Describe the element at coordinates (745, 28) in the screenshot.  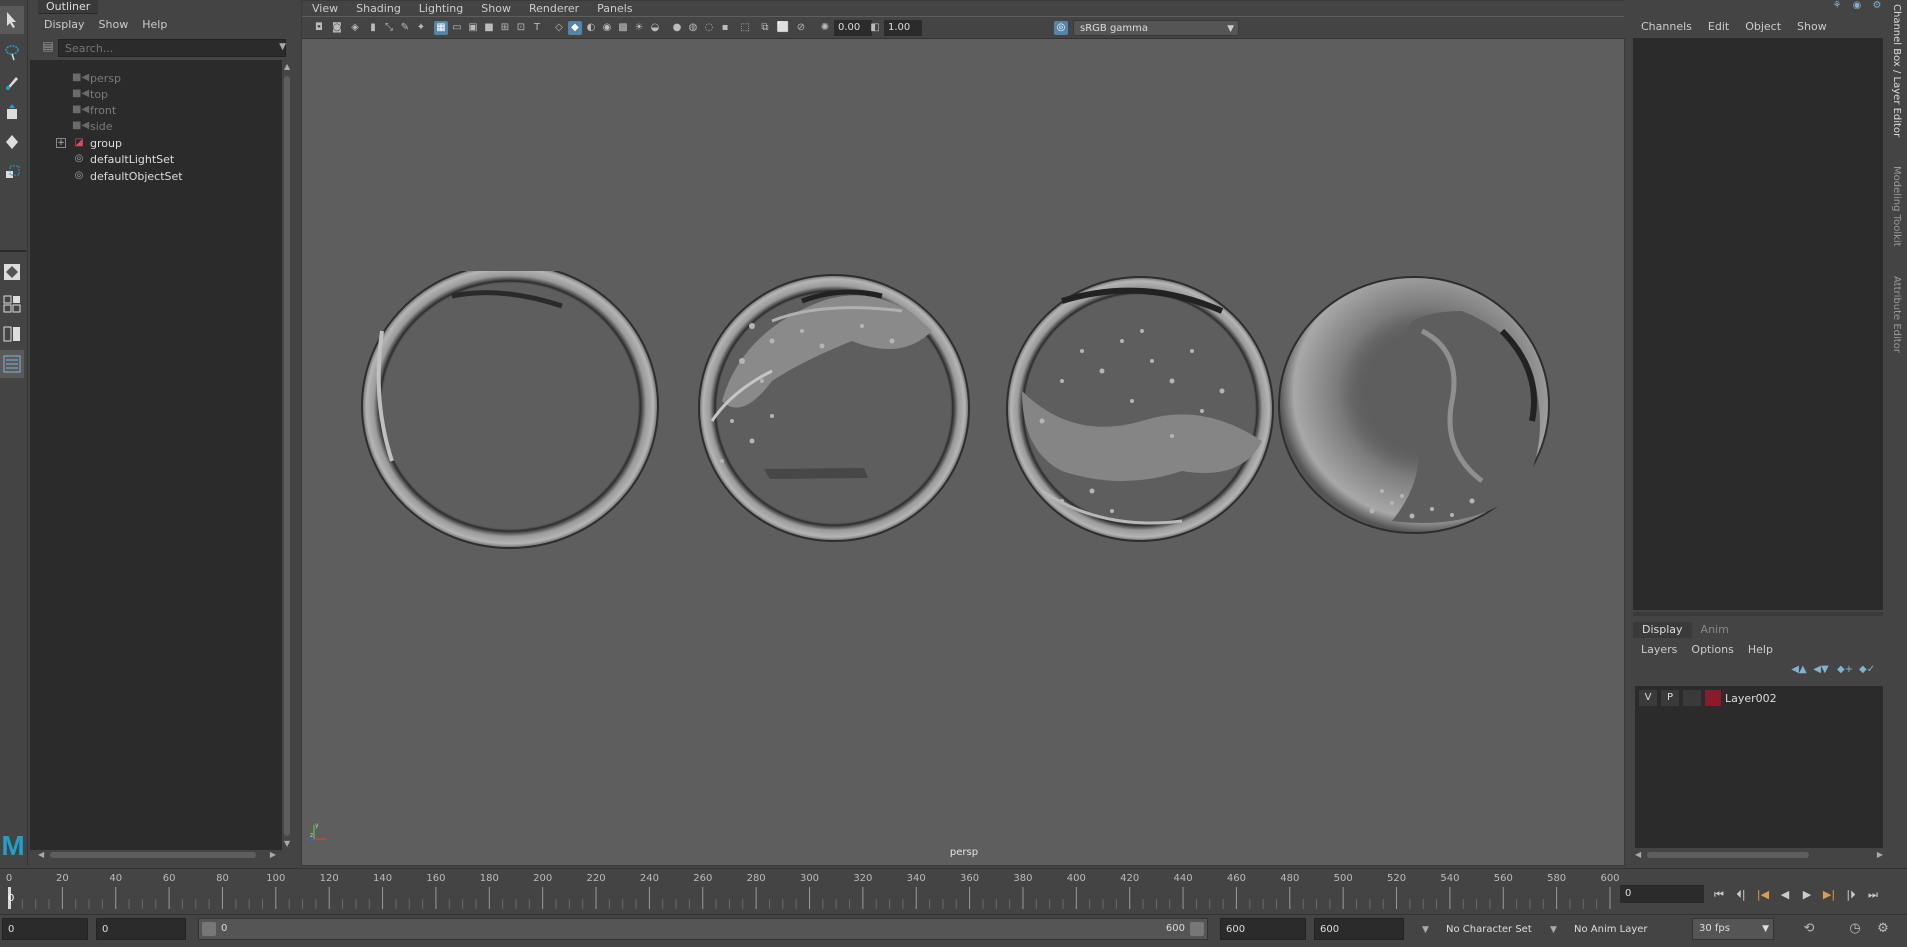
I see `isolate-select-icon: ⬚` at that location.